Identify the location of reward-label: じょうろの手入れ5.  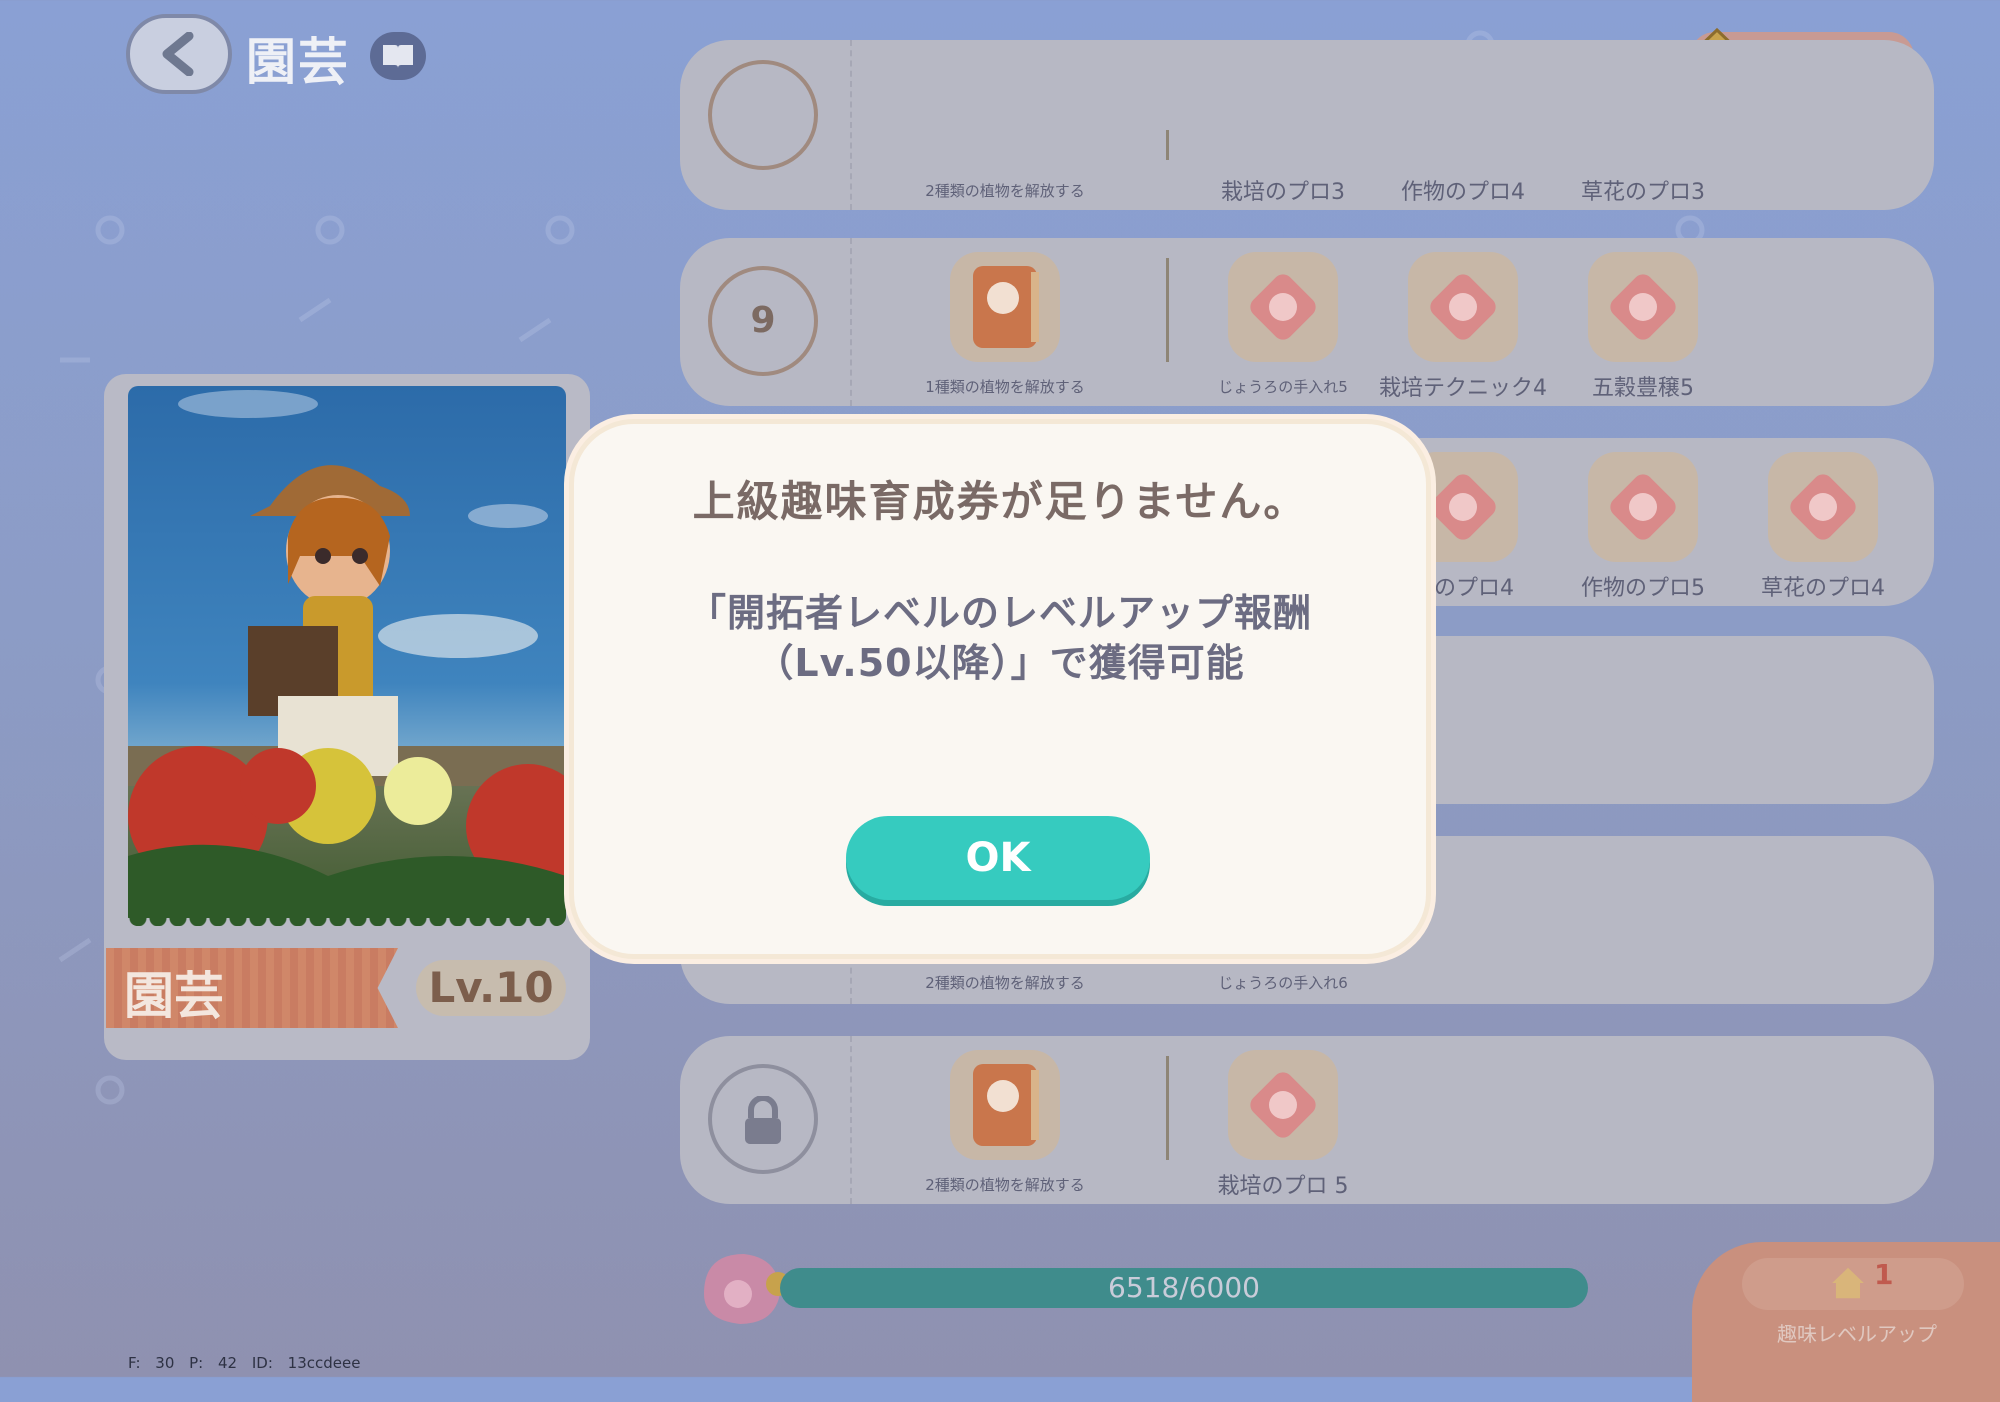
(1283, 387).